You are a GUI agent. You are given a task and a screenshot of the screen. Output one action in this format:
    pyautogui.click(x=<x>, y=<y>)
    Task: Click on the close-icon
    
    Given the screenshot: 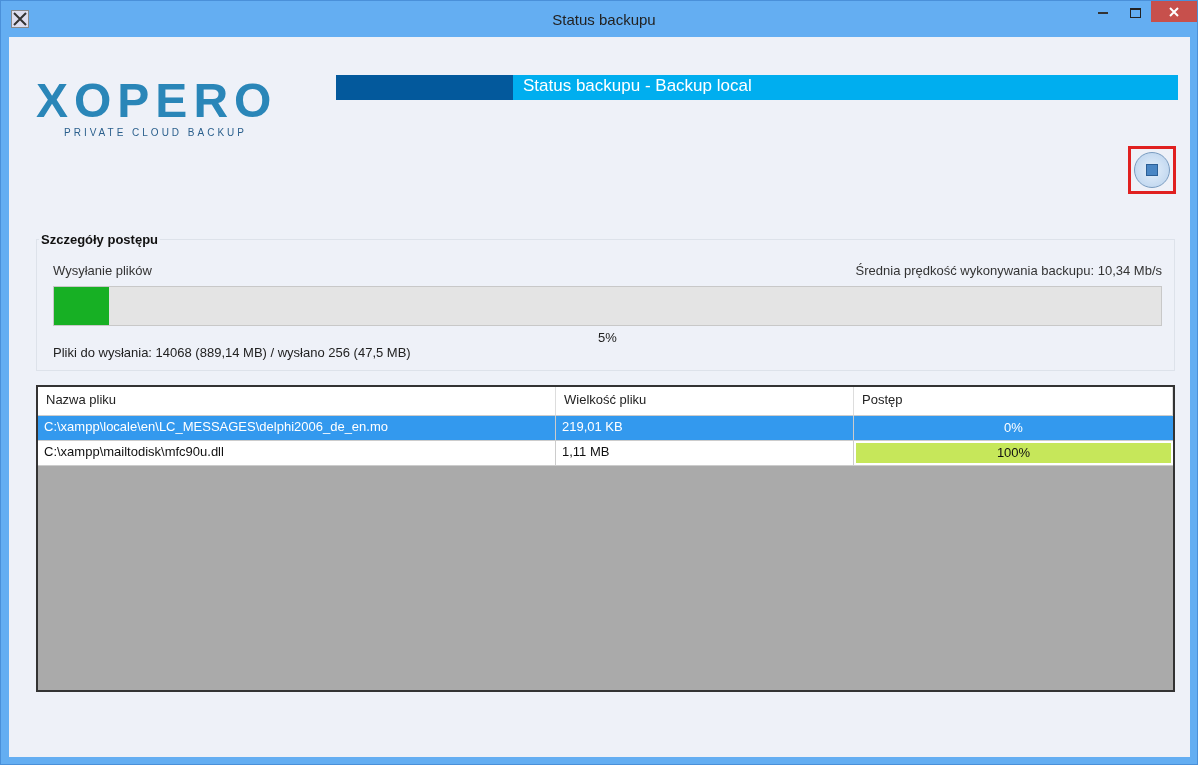 What is the action you would take?
    pyautogui.click(x=1174, y=11)
    